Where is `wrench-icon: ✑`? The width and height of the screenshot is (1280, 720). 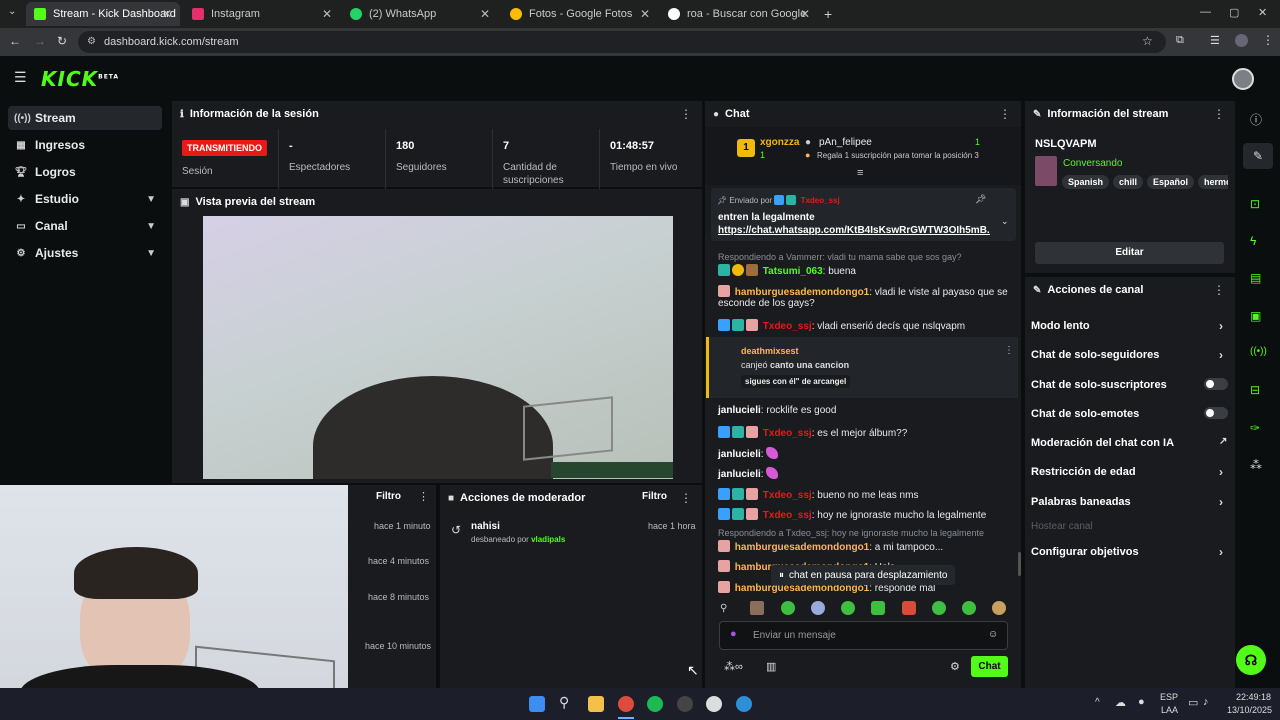
wrench-icon: ✑ is located at coordinates (1255, 428).